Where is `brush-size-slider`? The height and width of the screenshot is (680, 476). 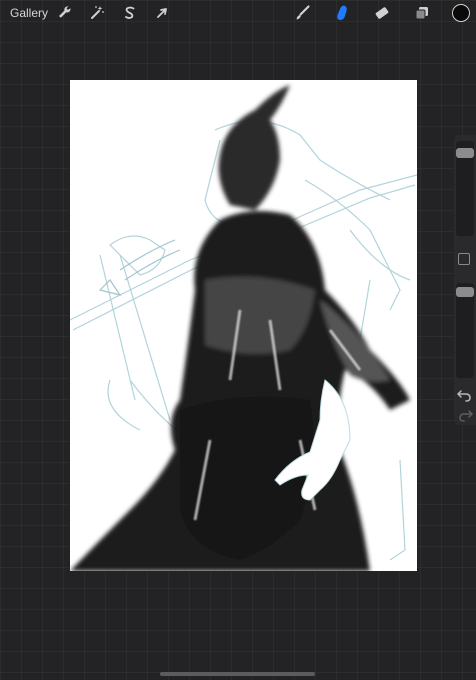
brush-size-slider is located at coordinates (465, 188).